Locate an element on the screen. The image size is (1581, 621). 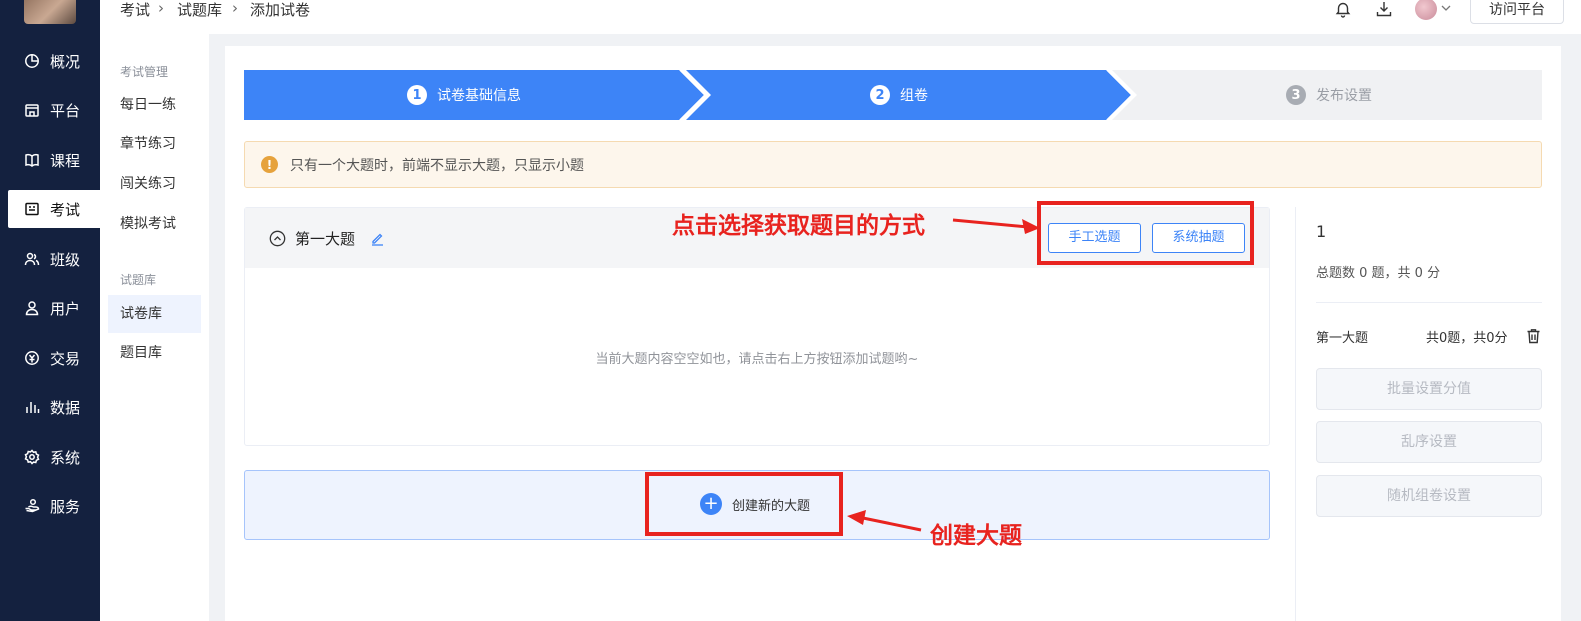
sidebar-item-platform: 平台 is located at coordinates (54, 110).